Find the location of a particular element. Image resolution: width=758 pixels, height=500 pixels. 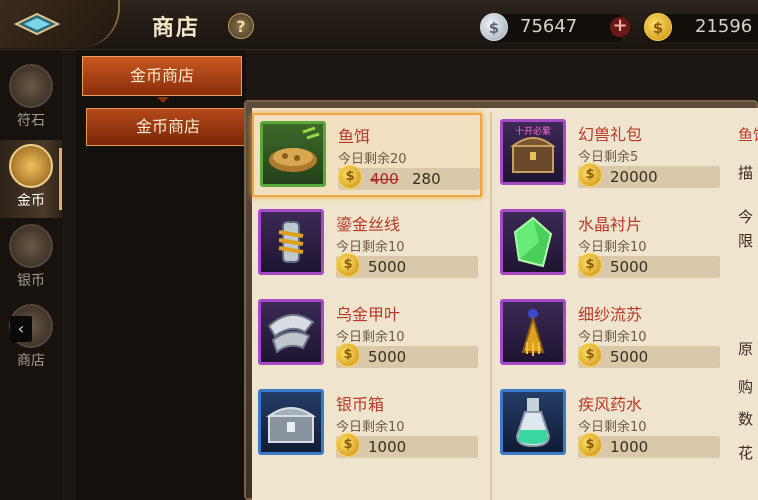

help-icon: ? is located at coordinates (241, 26).